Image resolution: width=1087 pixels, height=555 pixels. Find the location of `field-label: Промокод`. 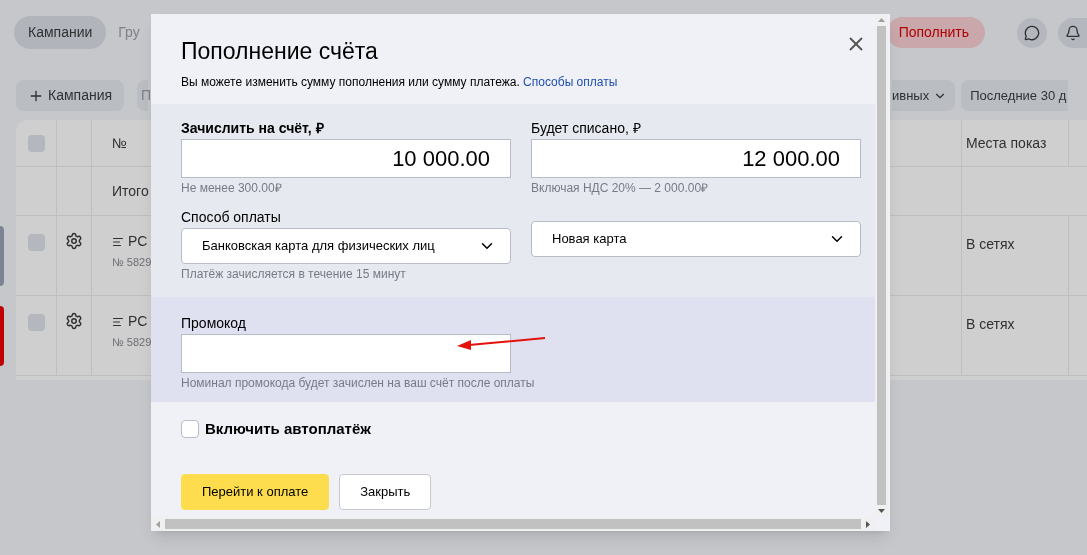

field-label: Промокод is located at coordinates (214, 323).